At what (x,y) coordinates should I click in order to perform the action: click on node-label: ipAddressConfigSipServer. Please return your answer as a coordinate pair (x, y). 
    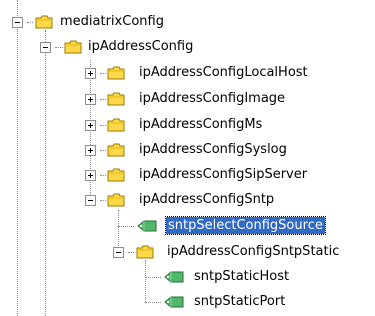
    Looking at the image, I should click on (223, 174).